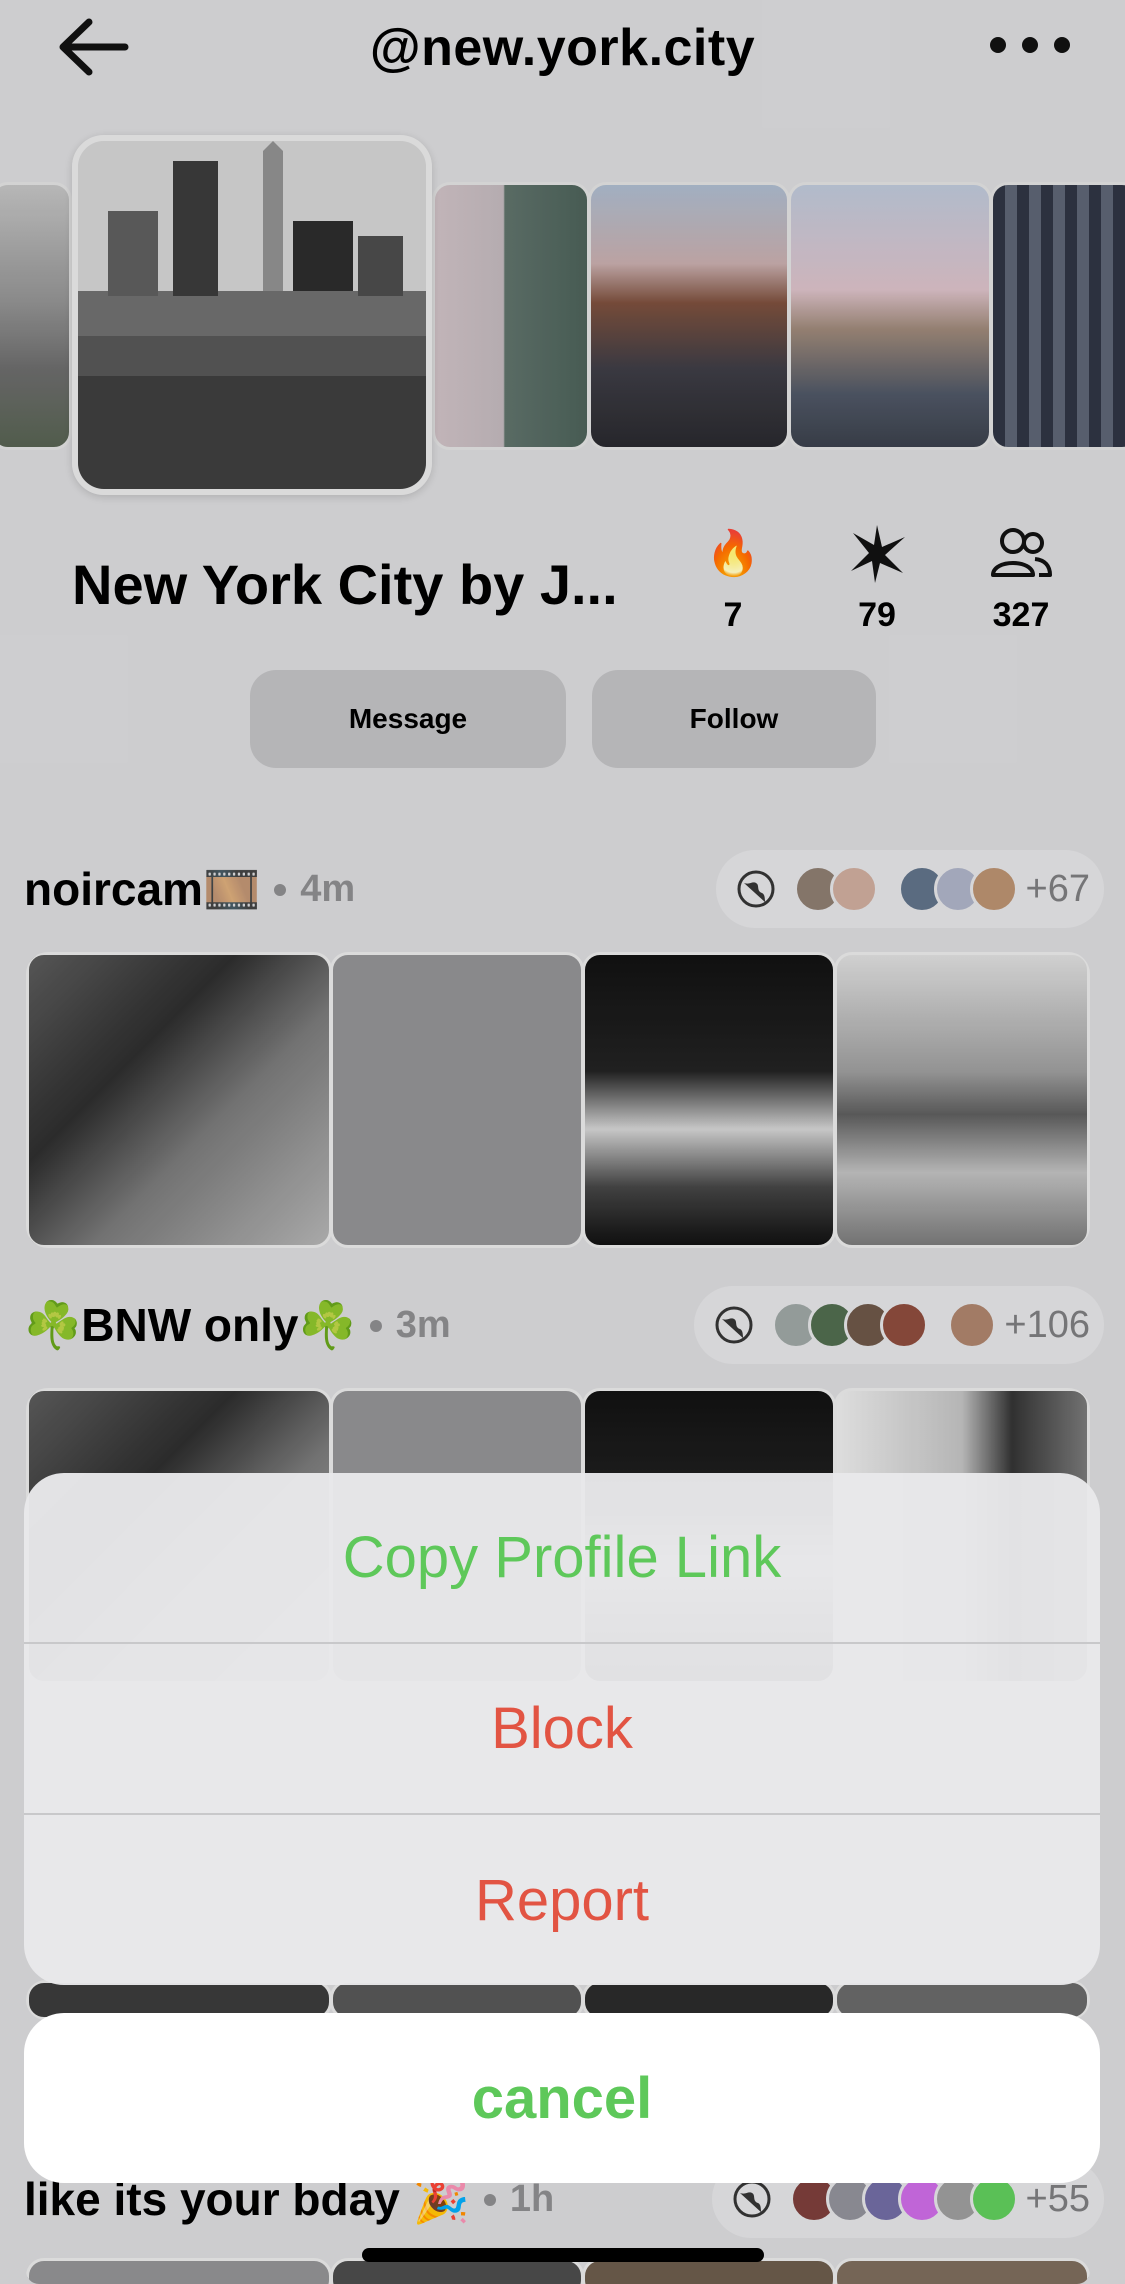 The image size is (1125, 2284). I want to click on cancel-button: cancel, so click(562, 2098).